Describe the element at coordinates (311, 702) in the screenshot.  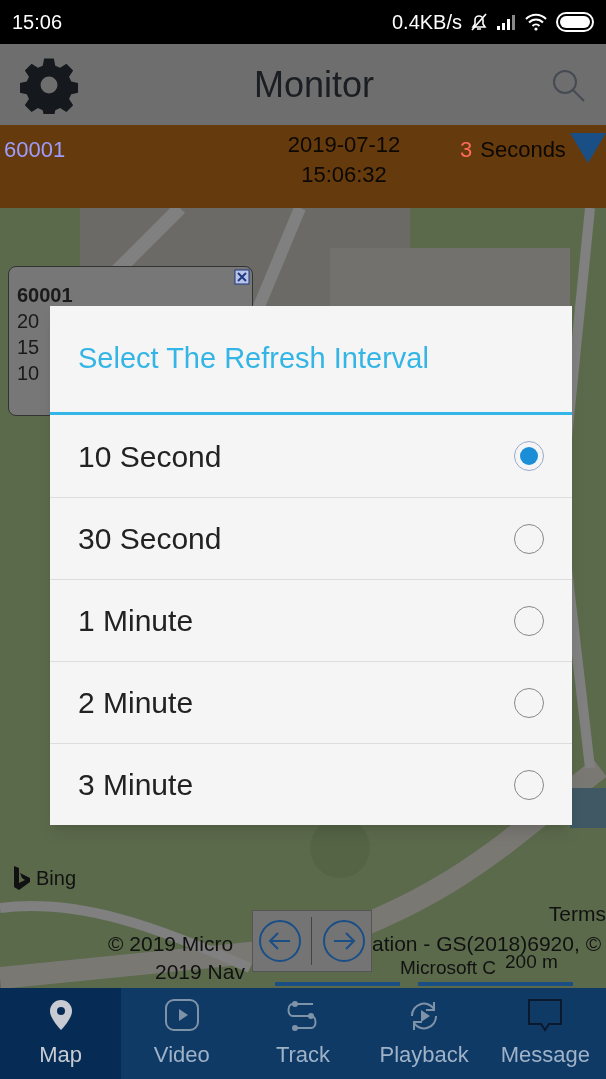
I see `option-row: 2 Minute` at that location.